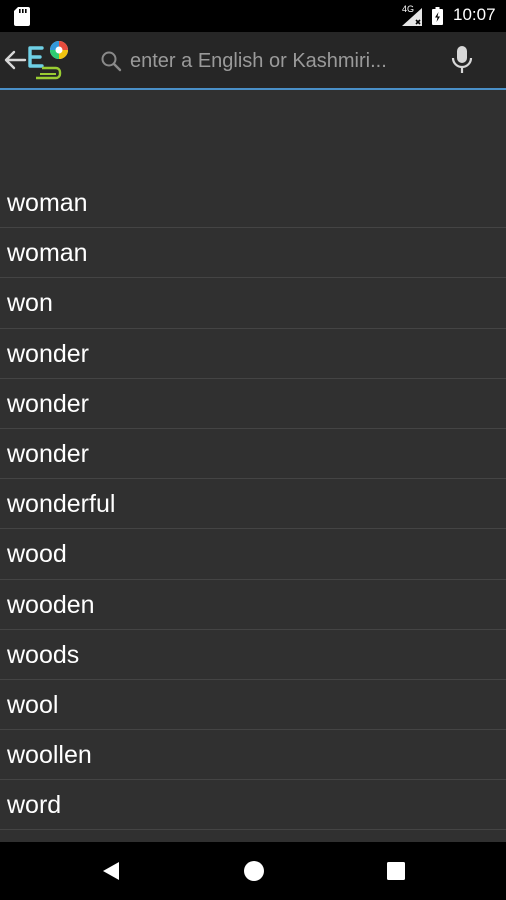 The width and height of the screenshot is (506, 900). What do you see at coordinates (253, 605) in the screenshot?
I see `list-item: wooden` at bounding box center [253, 605].